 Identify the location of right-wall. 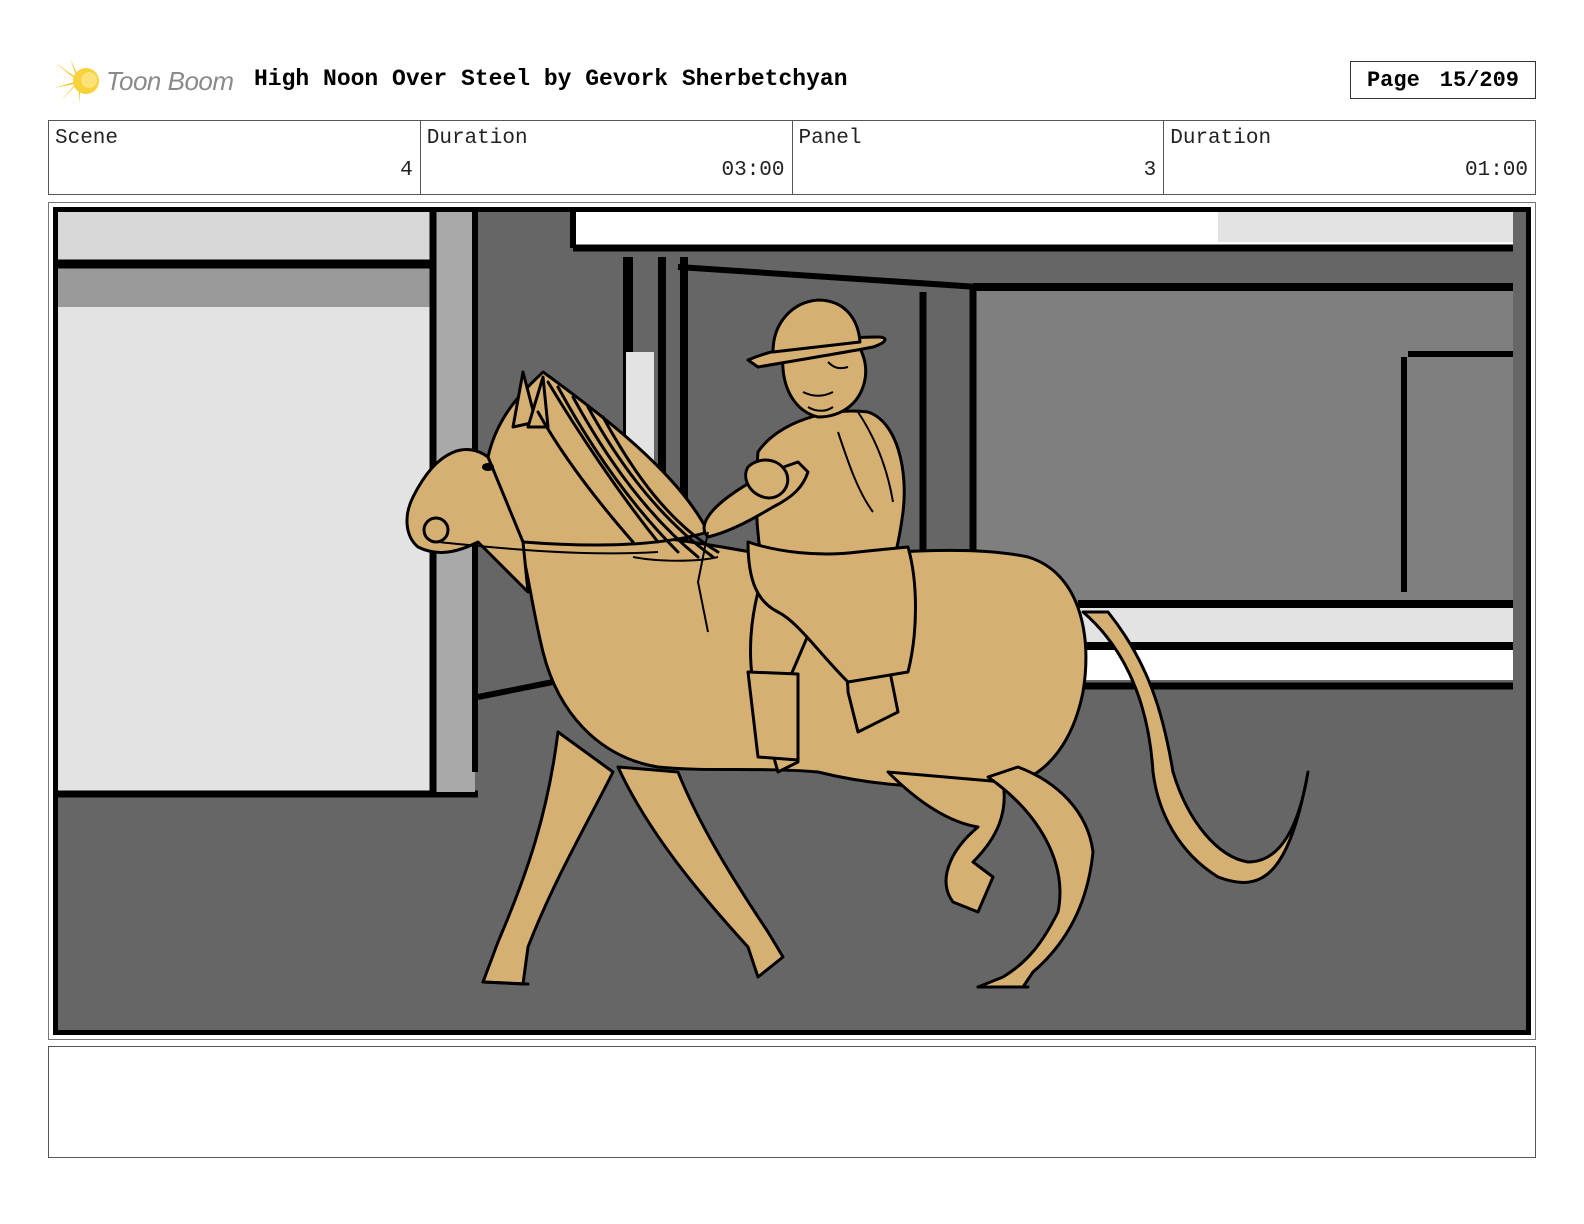
(1243, 447).